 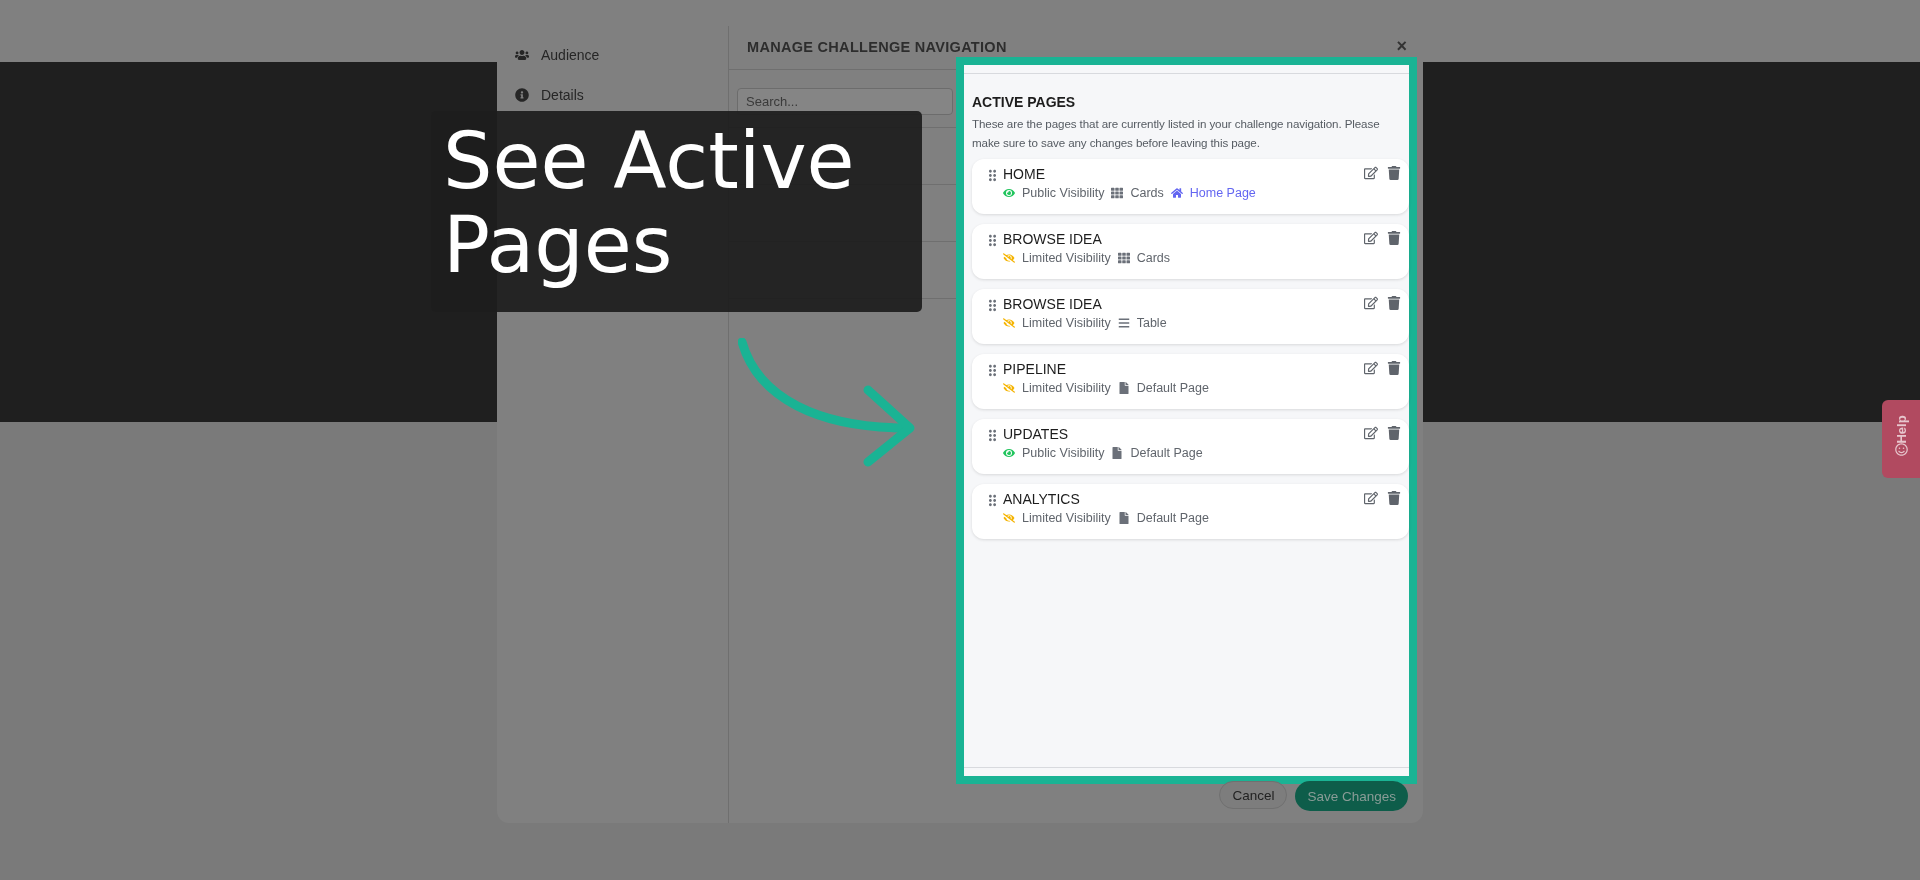 I want to click on sidebar-item: Audience, so click(x=612, y=55).